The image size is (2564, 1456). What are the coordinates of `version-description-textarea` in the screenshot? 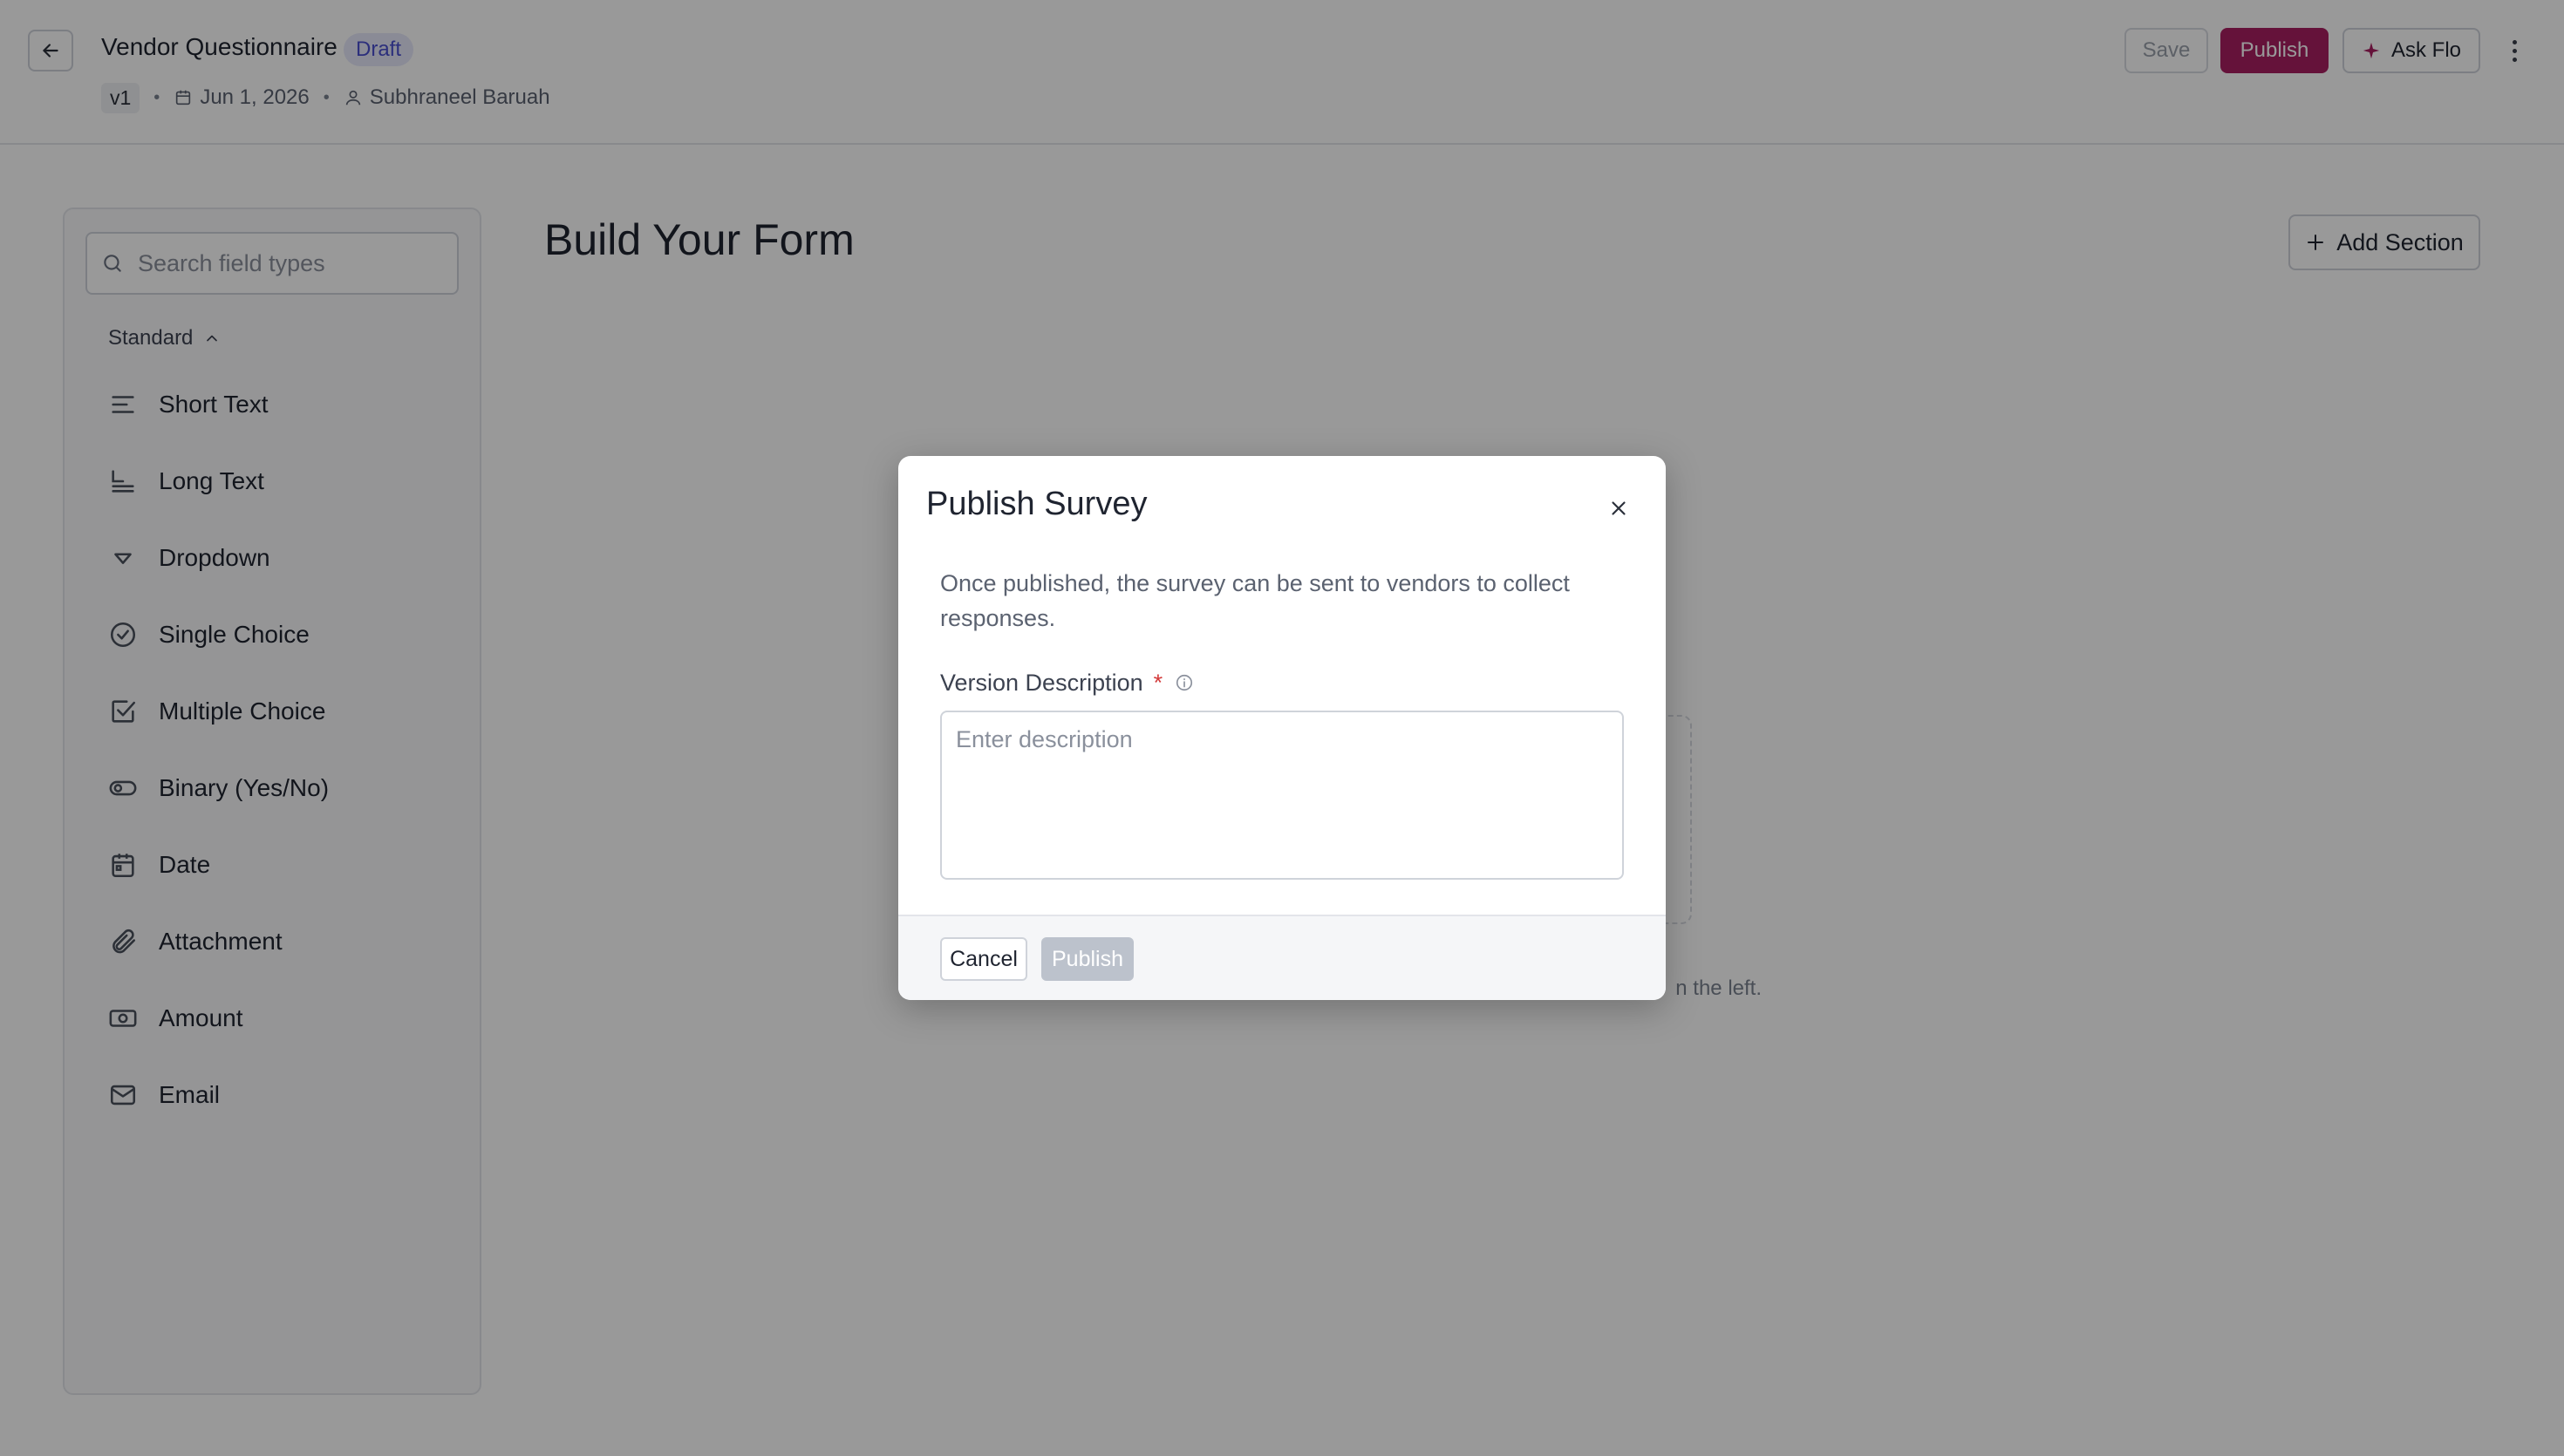 It's located at (1282, 795).